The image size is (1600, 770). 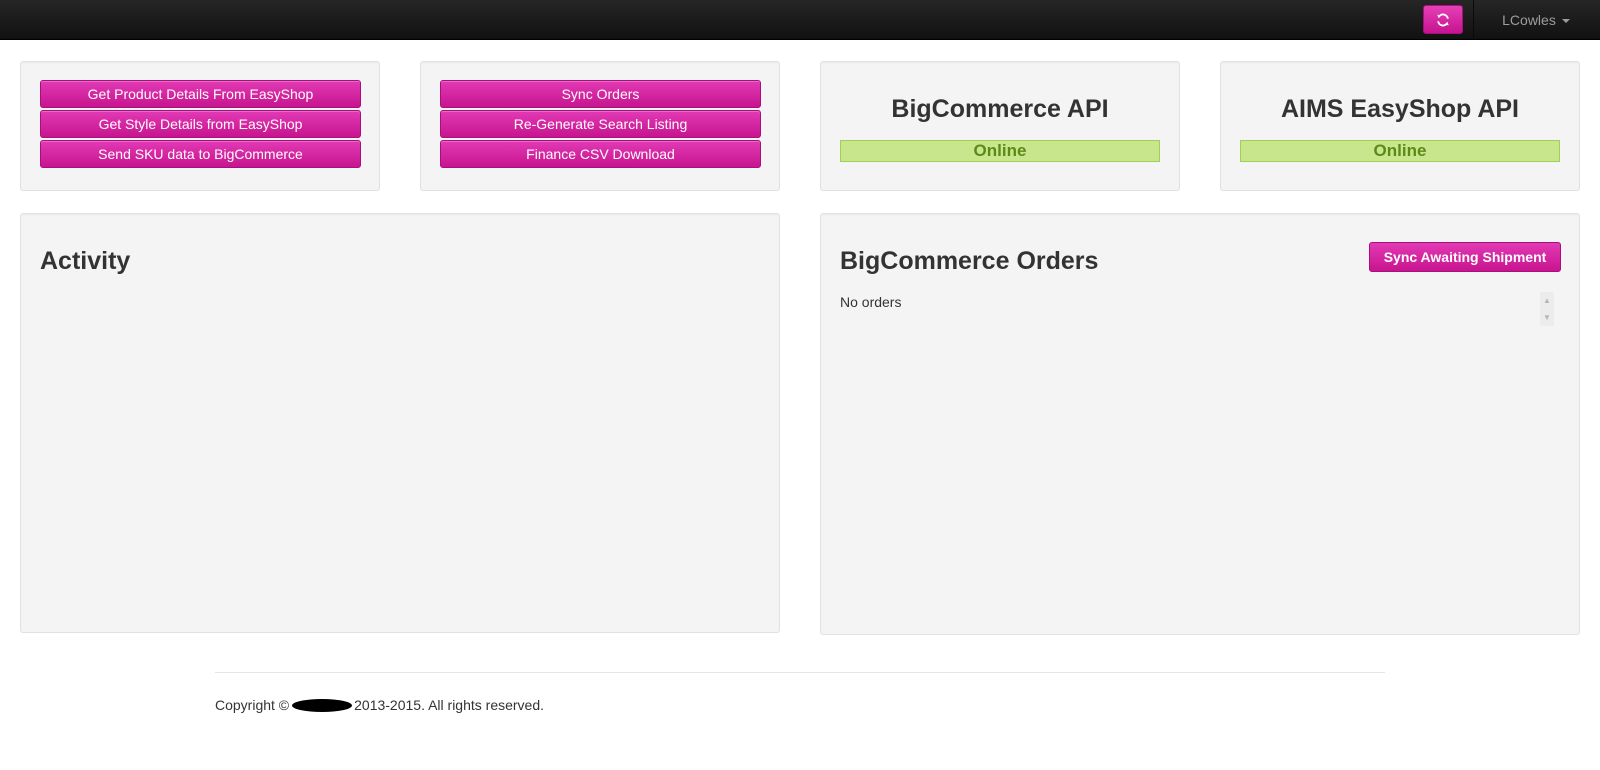 I want to click on sync-orders-button: Sync Orders, so click(x=600, y=94).